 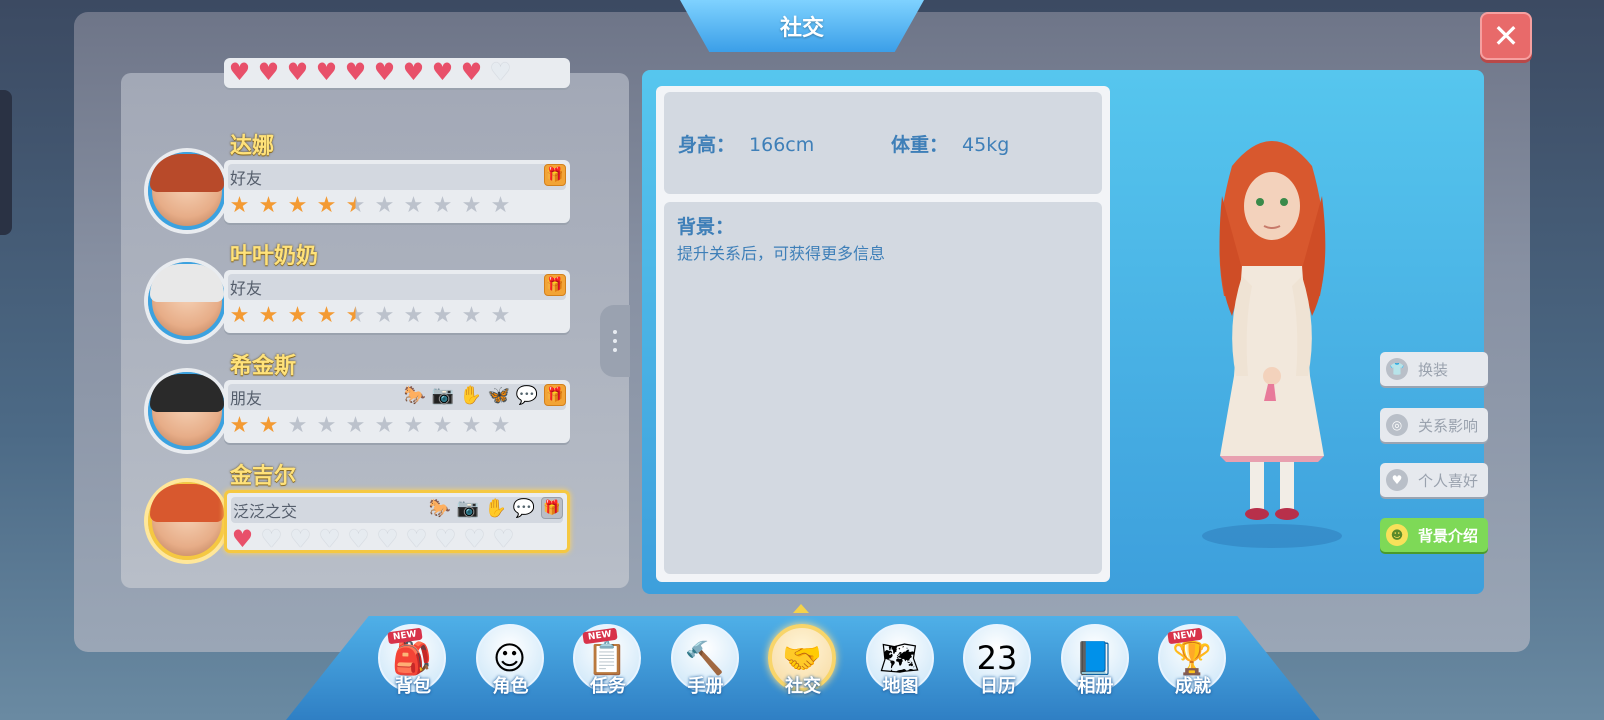 What do you see at coordinates (803, 660) in the screenshot?
I see `nav-handshake: 🤝 社交` at bounding box center [803, 660].